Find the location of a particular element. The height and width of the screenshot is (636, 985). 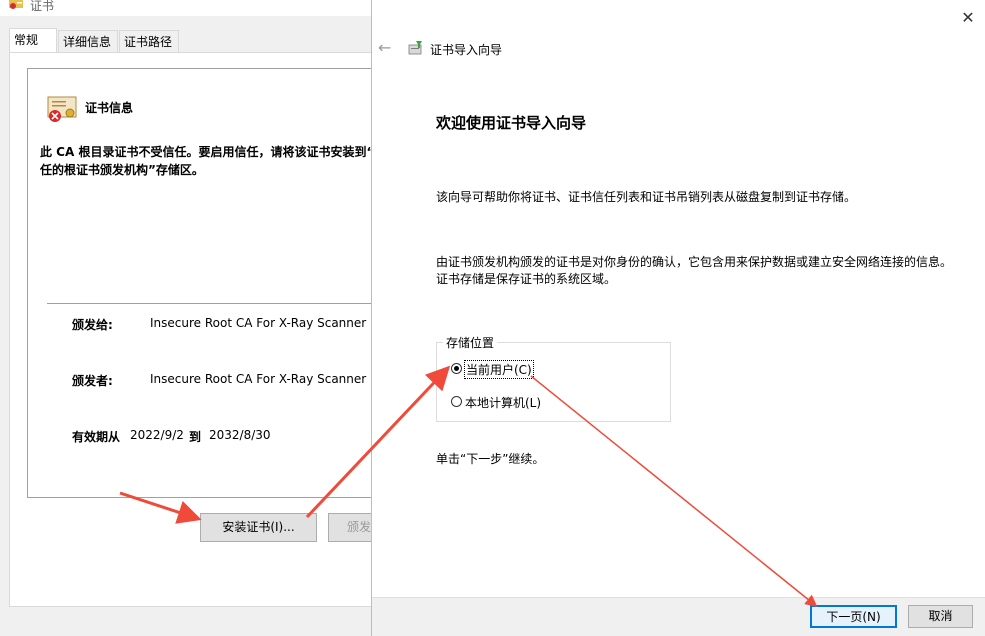

divider is located at coordinates (212, 303).